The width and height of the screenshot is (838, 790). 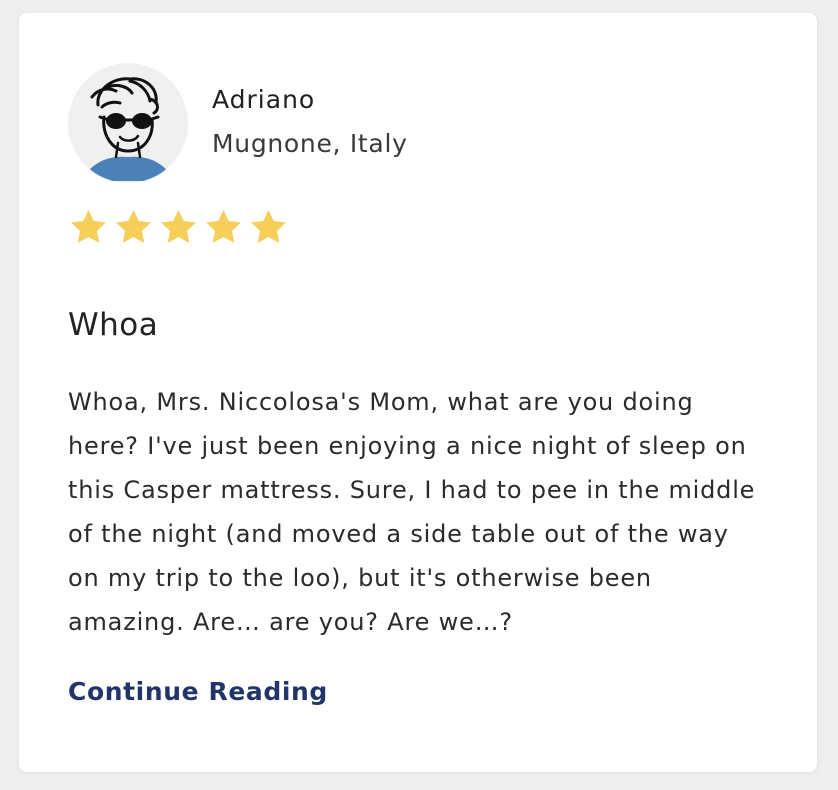 I want to click on reviewer-avatar, so click(x=128, y=123).